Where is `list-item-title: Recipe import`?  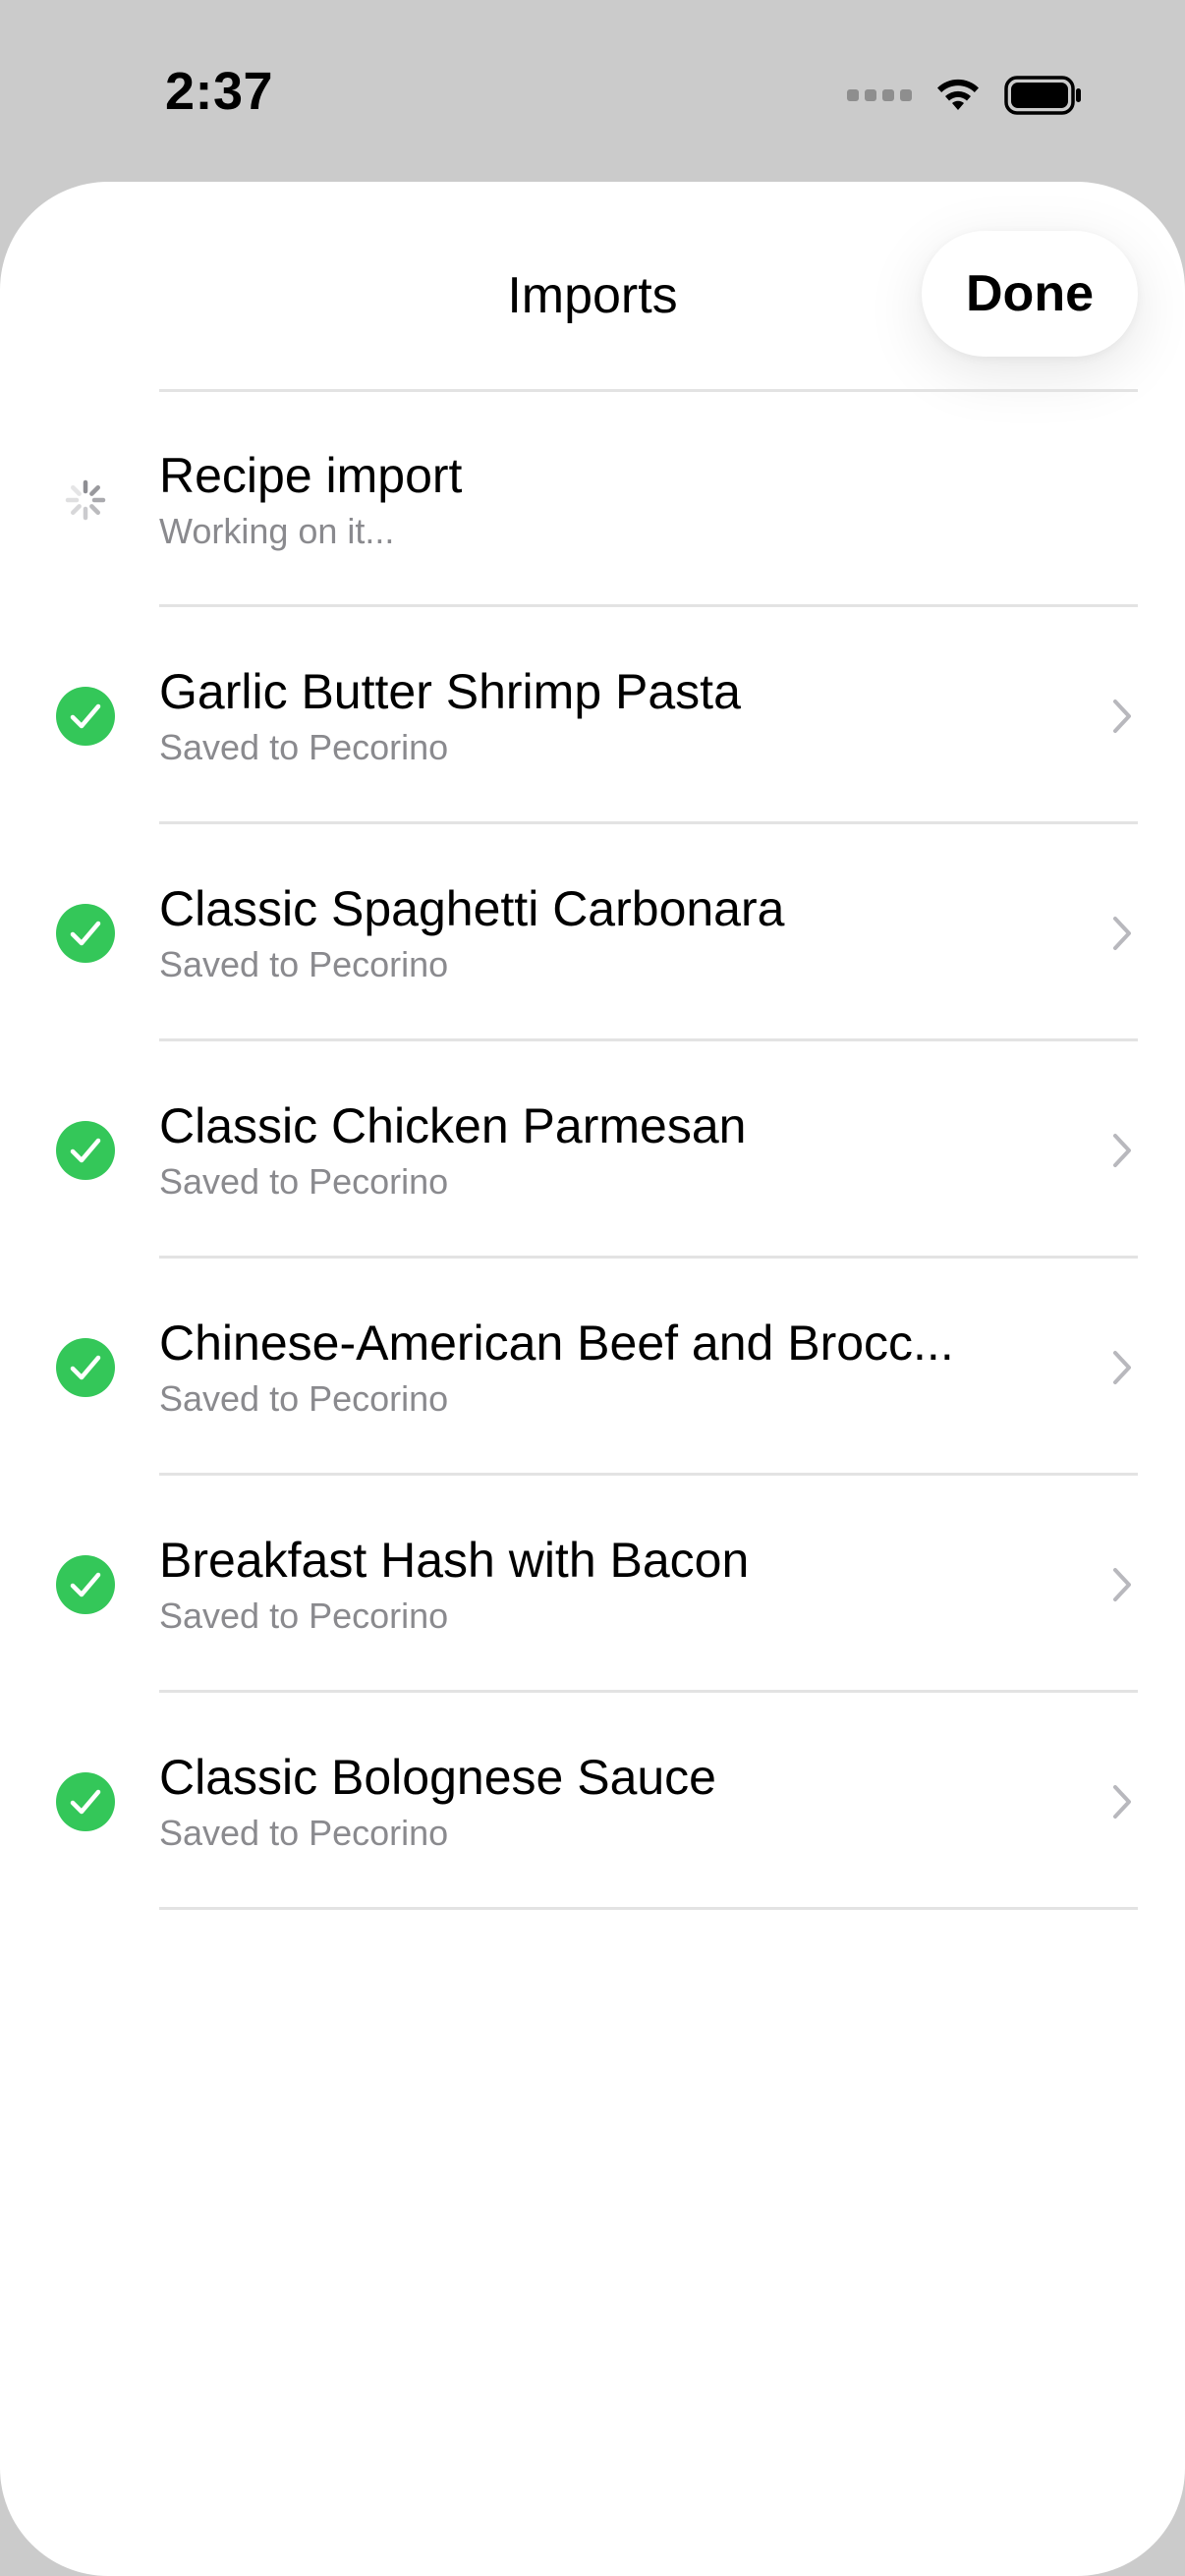
list-item-title: Recipe import is located at coordinates (311, 475).